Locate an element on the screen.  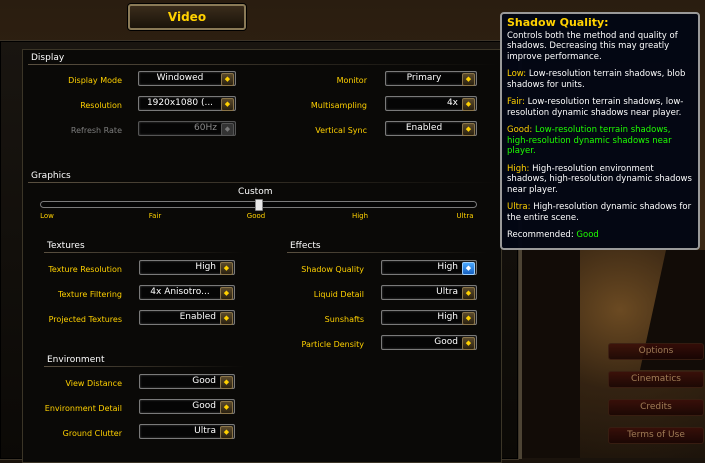
shadow-quality-value: High is located at coordinates (447, 267).